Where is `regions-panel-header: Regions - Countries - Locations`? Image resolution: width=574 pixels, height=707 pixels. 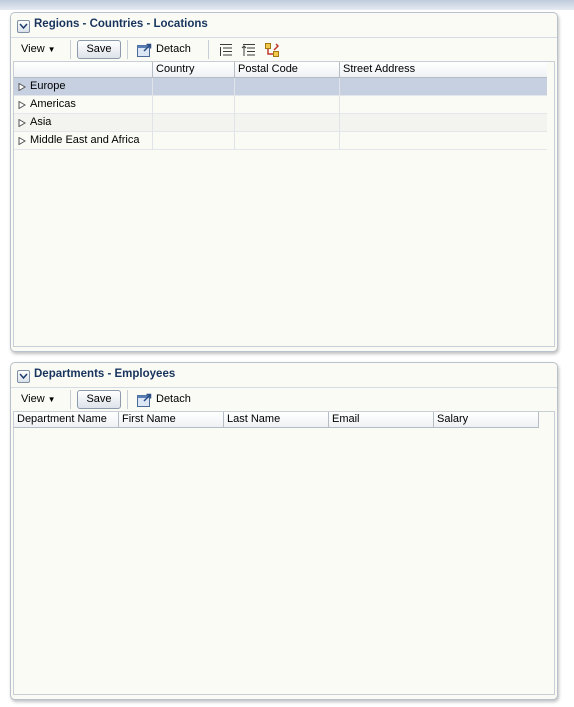 regions-panel-header: Regions - Countries - Locations is located at coordinates (284, 25).